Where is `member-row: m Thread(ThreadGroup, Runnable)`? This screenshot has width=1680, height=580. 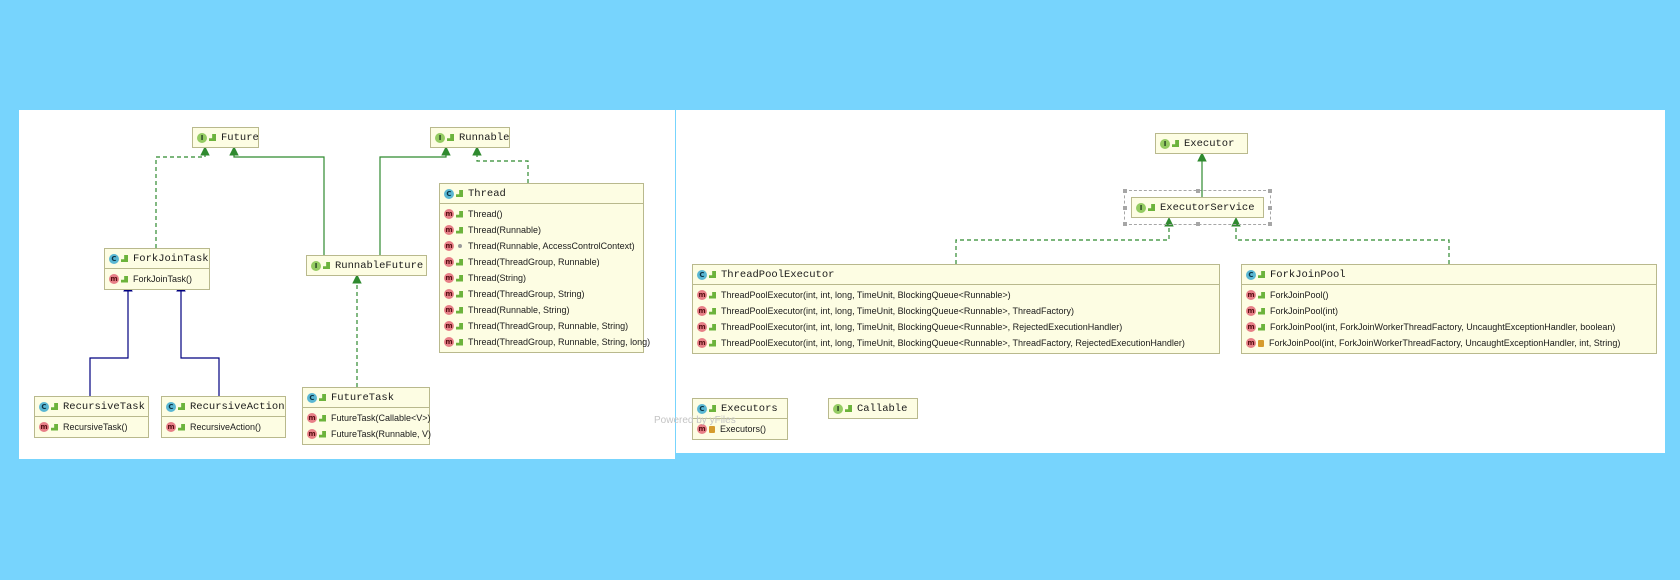
member-row: m Thread(ThreadGroup, Runnable) is located at coordinates (541, 262).